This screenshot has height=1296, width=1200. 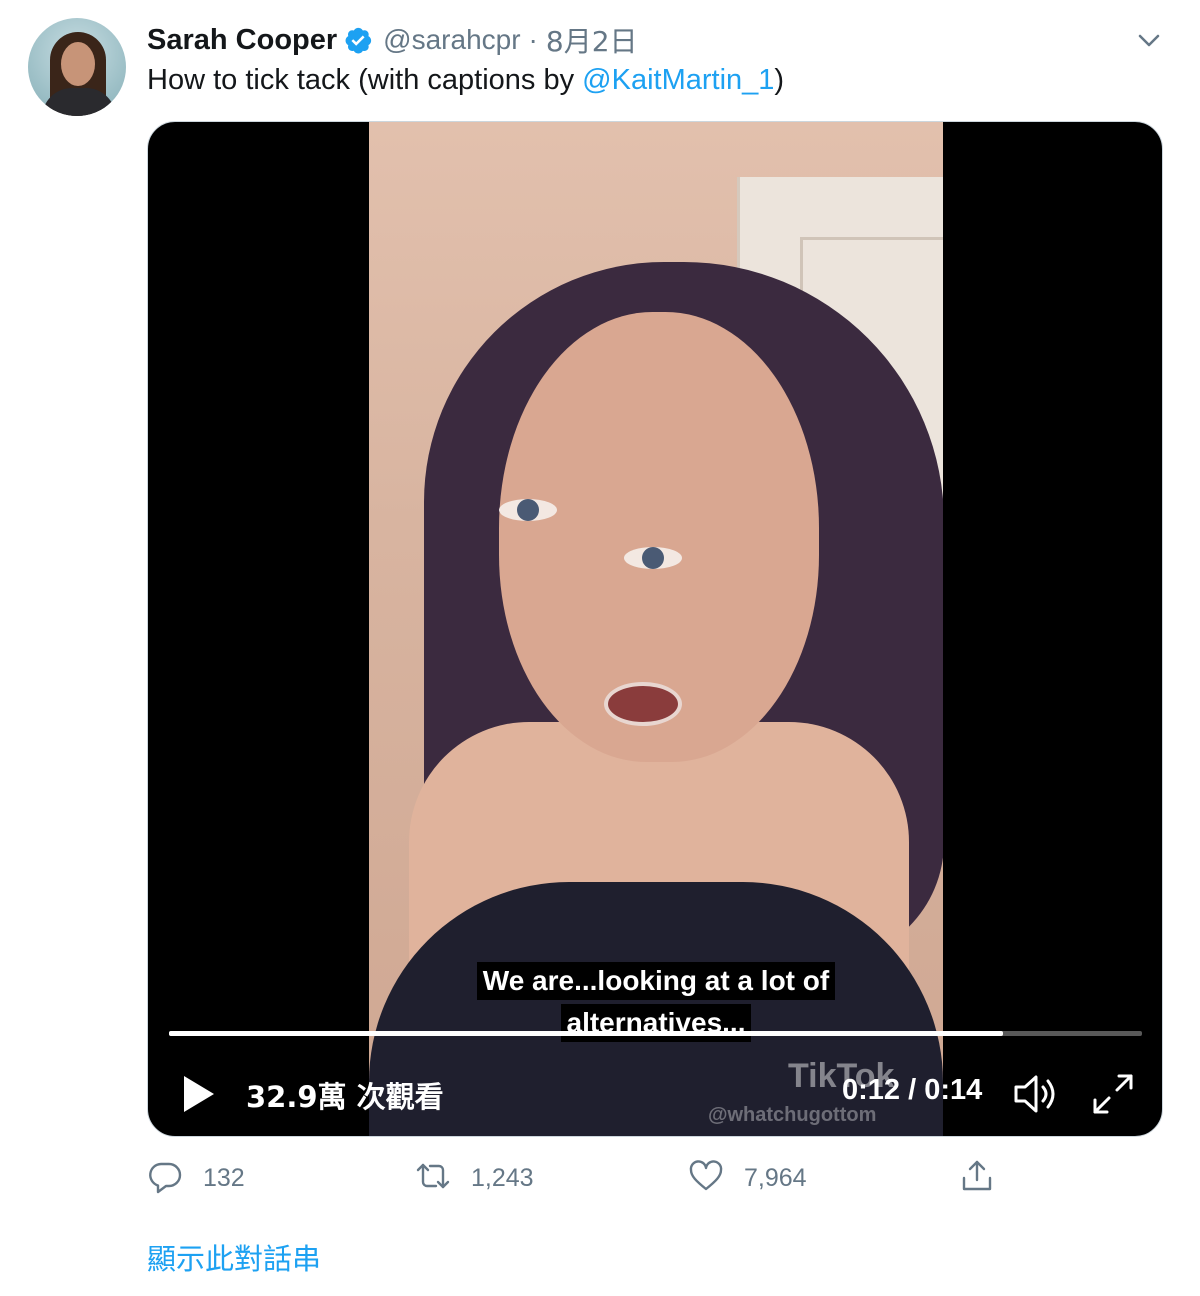 I want to click on iris-right, so click(x=653, y=558).